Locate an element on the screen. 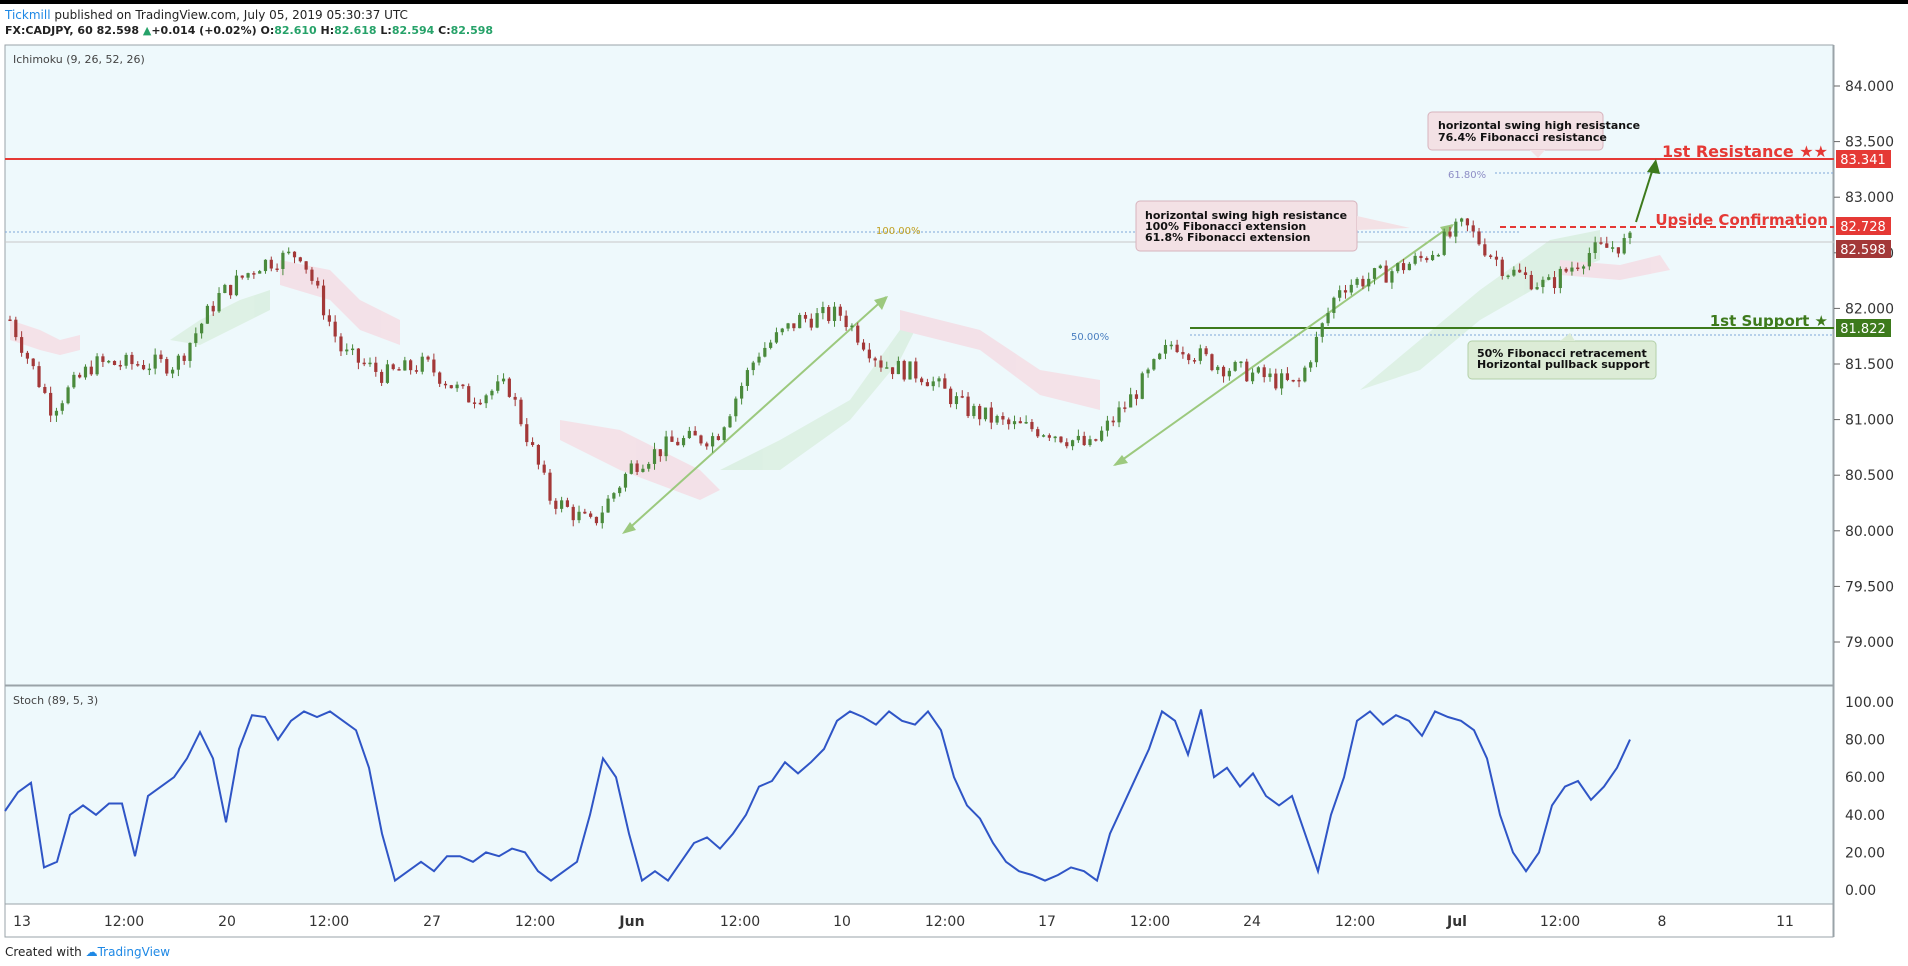 This screenshot has width=1908, height=966. stoch-tick: 40.00 is located at coordinates (1865, 816).